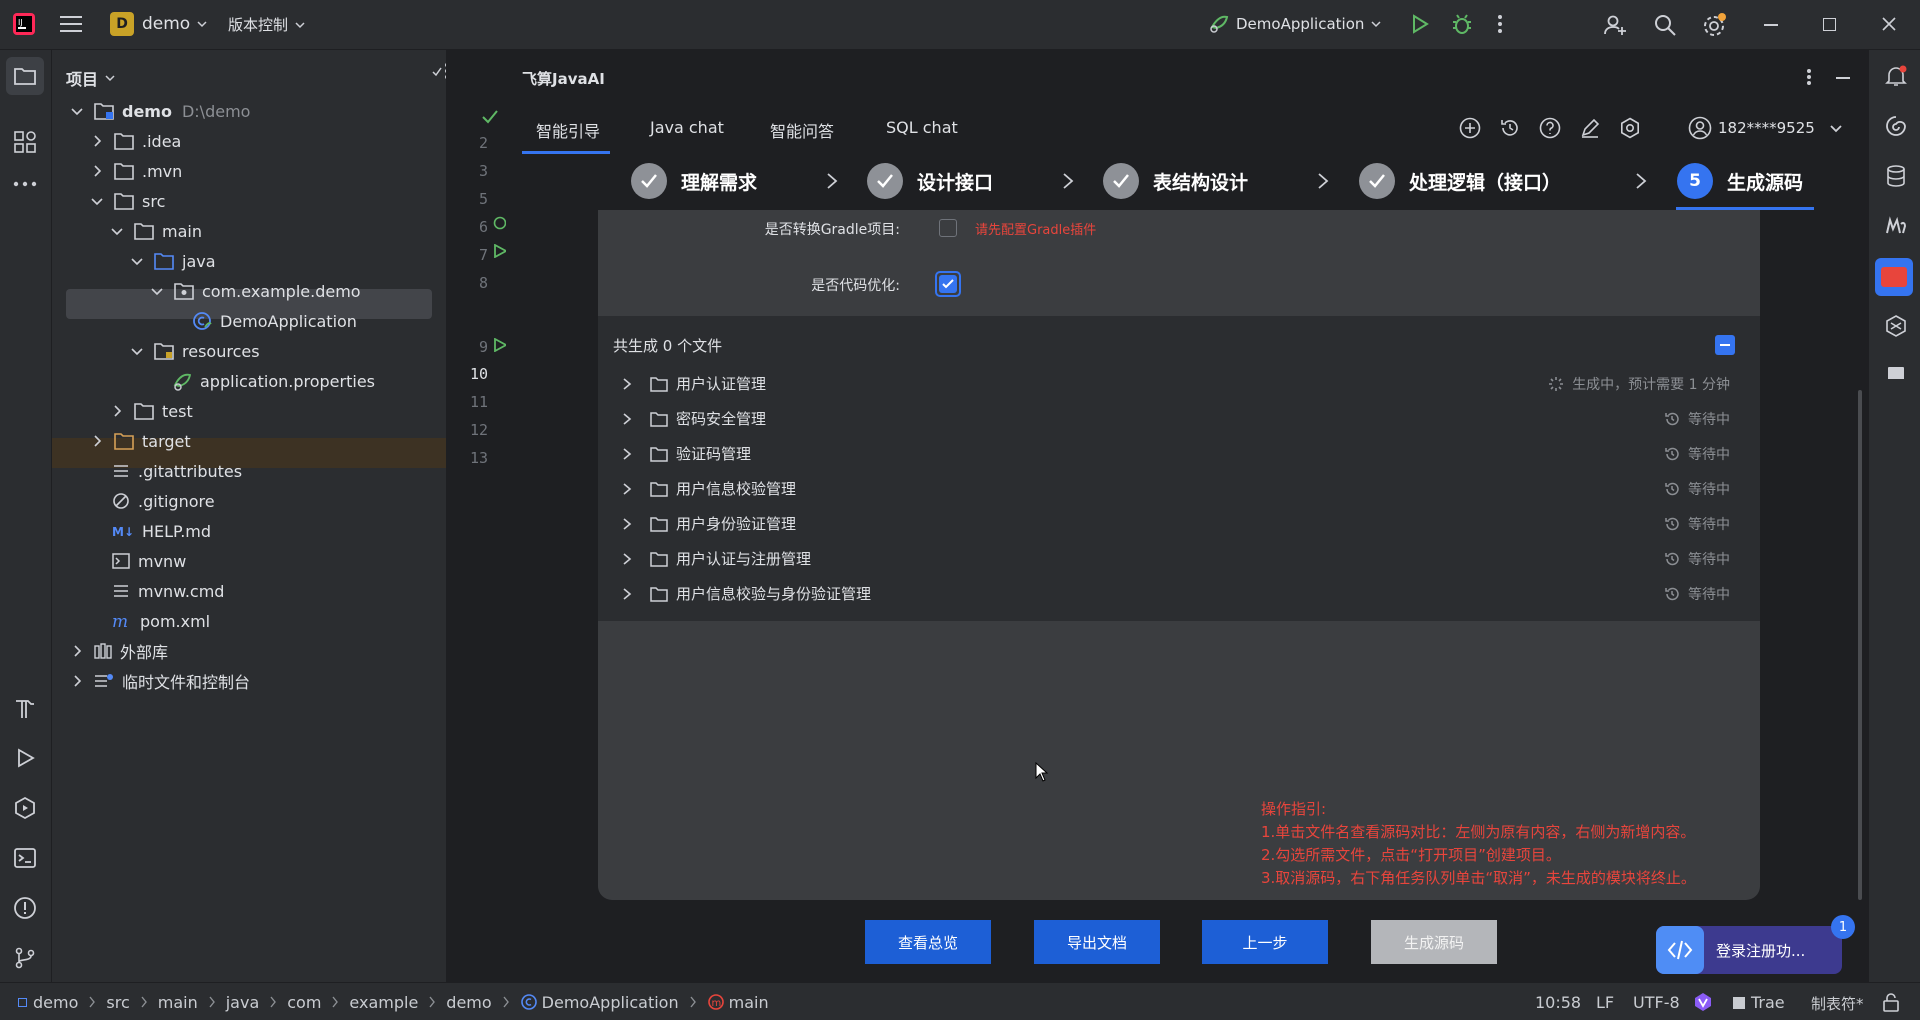  I want to click on tree-item-package: com.example.demo, so click(249, 291).